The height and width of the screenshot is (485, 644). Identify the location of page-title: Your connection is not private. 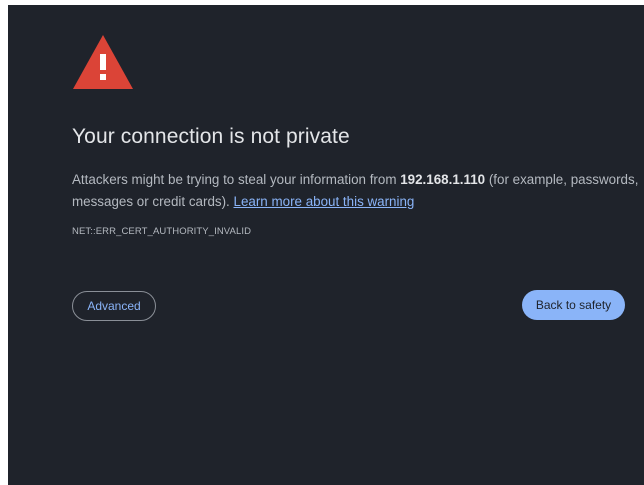
(211, 136).